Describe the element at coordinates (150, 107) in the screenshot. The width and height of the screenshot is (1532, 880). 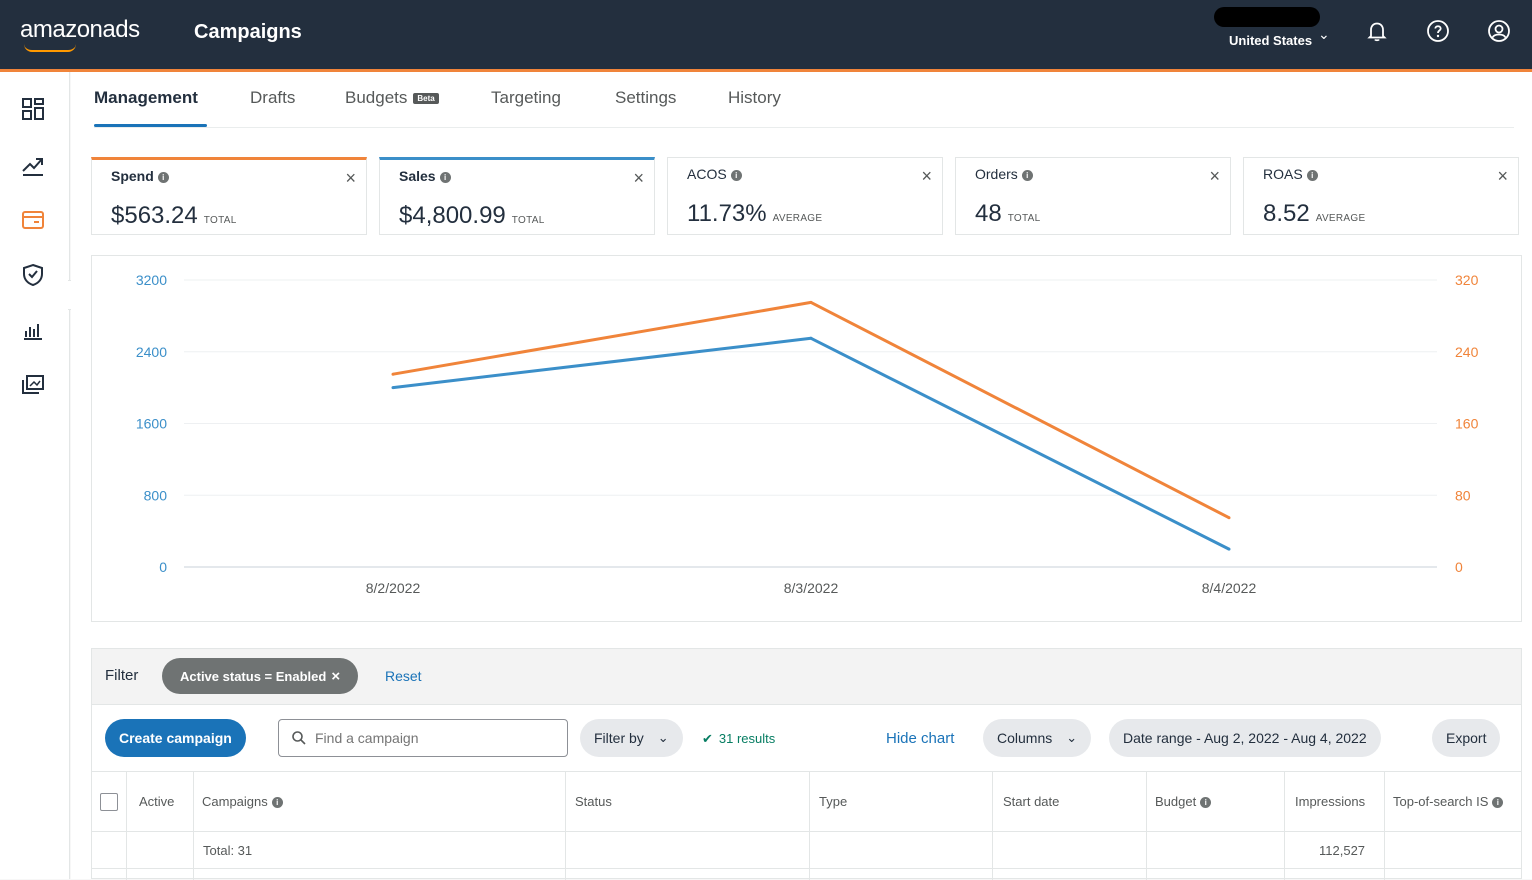
I see `tab-management: Management` at that location.